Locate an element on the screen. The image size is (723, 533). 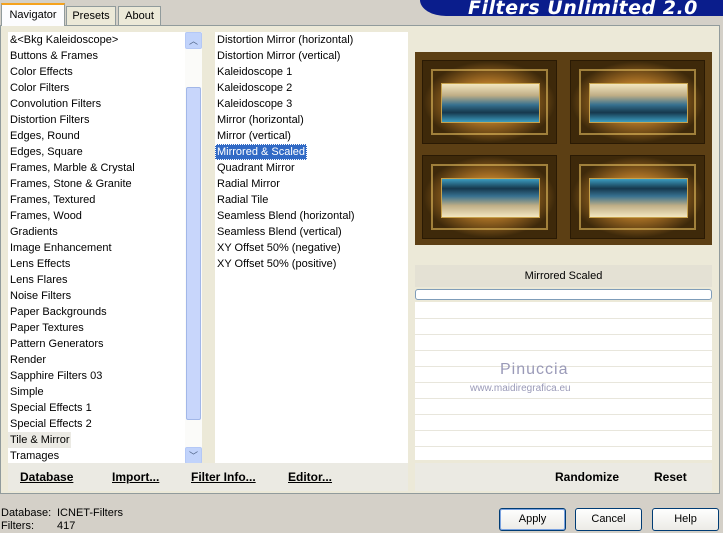
banner-title: Filters Unlimited 2.0 is located at coordinates (583, 8).